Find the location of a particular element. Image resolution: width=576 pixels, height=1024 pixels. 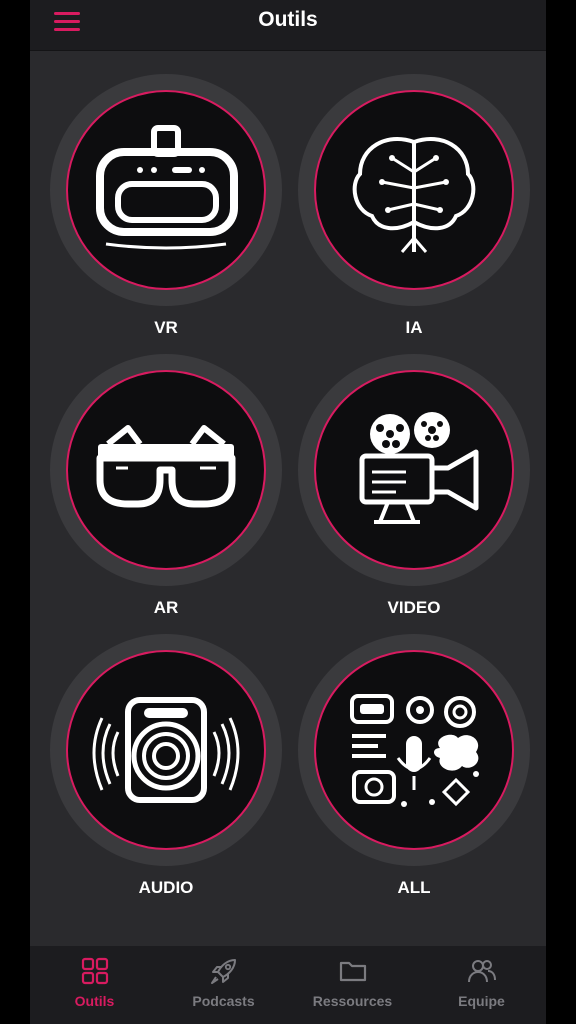

ar-glasses-icon is located at coordinates (166, 466).